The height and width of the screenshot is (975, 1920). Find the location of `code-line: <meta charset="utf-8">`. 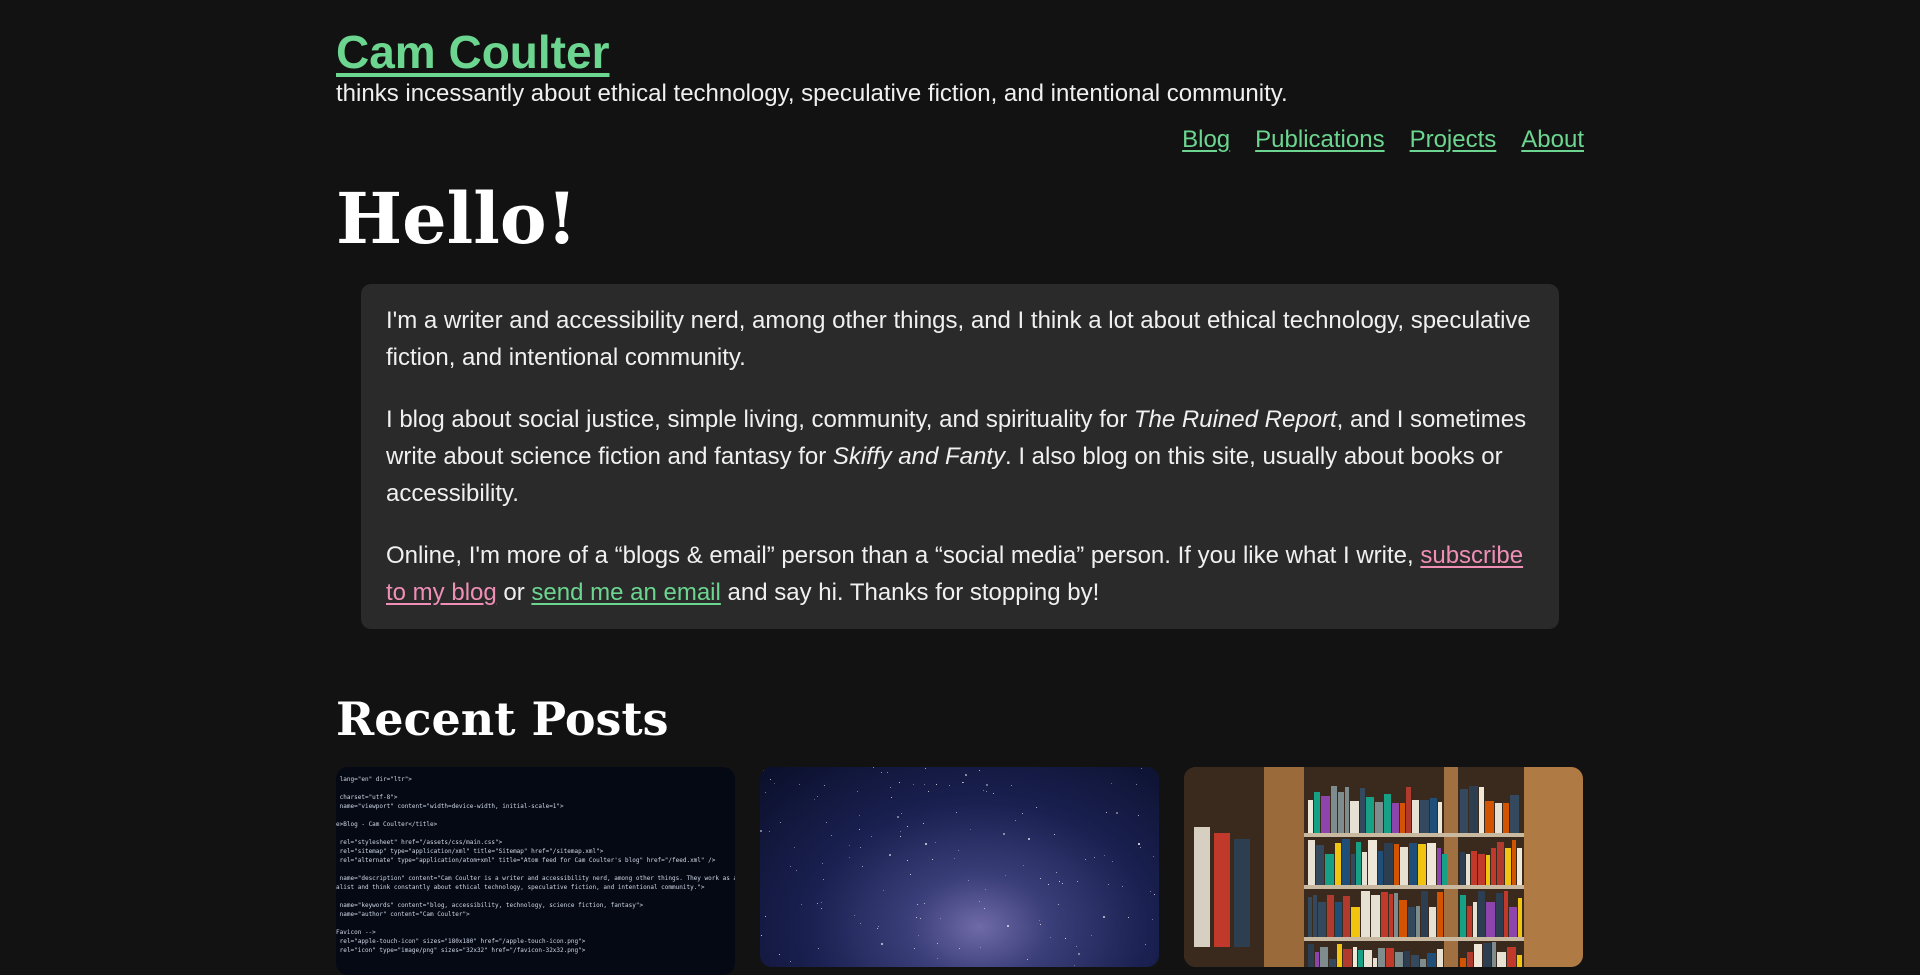

code-line: <meta charset="utf-8"> is located at coordinates (367, 797).